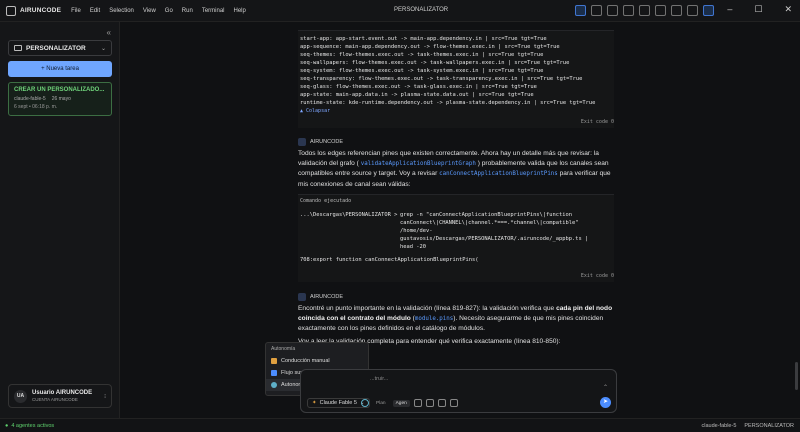  Describe the element at coordinates (381, 403) in the screenshot. I see `plan-toggle: Plan` at that location.